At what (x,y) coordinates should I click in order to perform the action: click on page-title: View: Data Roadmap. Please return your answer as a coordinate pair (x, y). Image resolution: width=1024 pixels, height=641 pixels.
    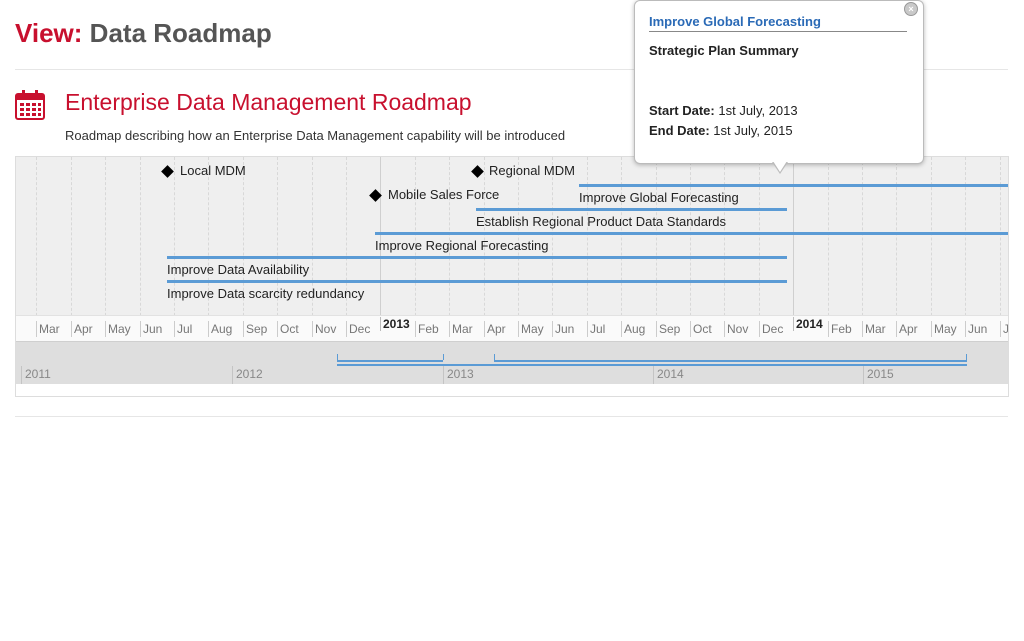
    Looking at the image, I should click on (143, 33).